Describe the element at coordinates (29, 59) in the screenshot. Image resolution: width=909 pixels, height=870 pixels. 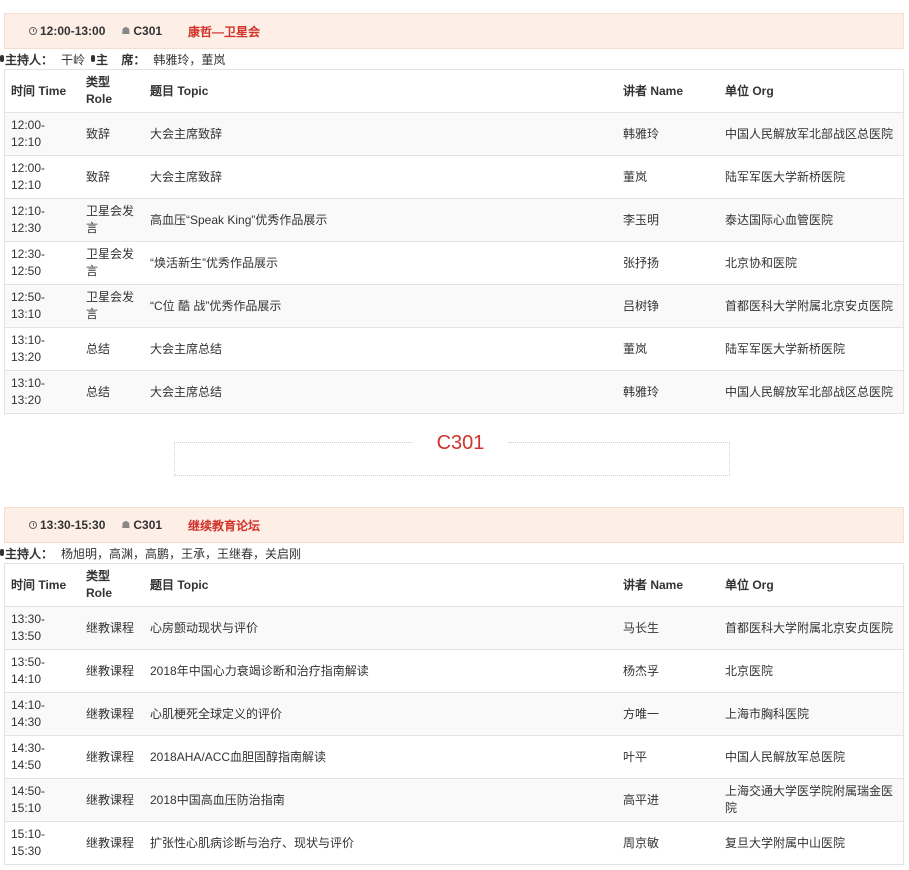
I see `host-label: 主持人：` at that location.